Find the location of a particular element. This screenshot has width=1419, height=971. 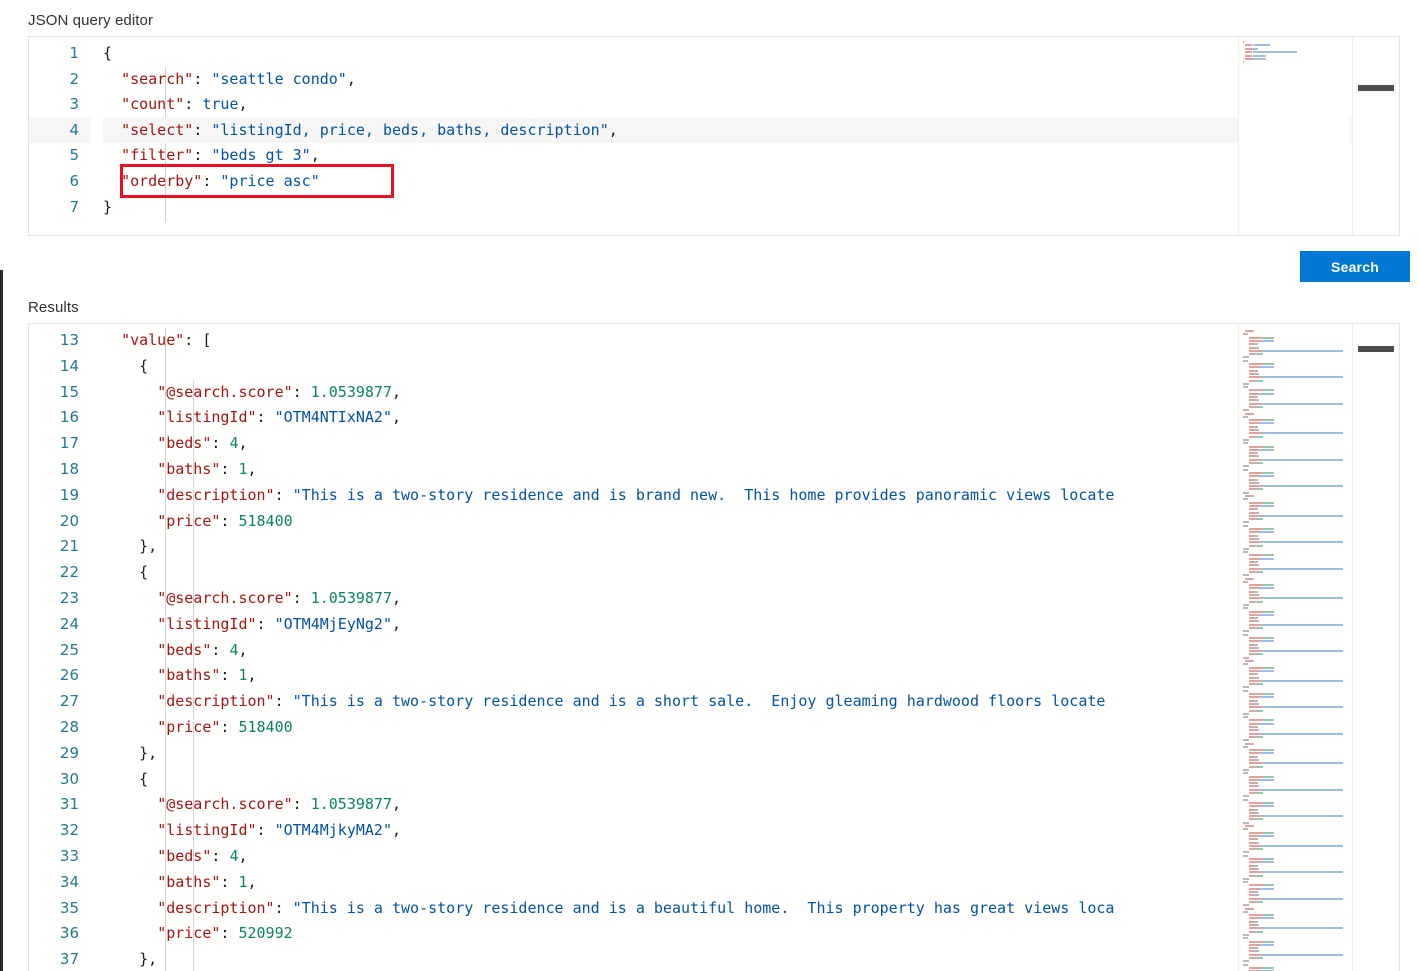

results-minimap is located at coordinates (1293, 647).